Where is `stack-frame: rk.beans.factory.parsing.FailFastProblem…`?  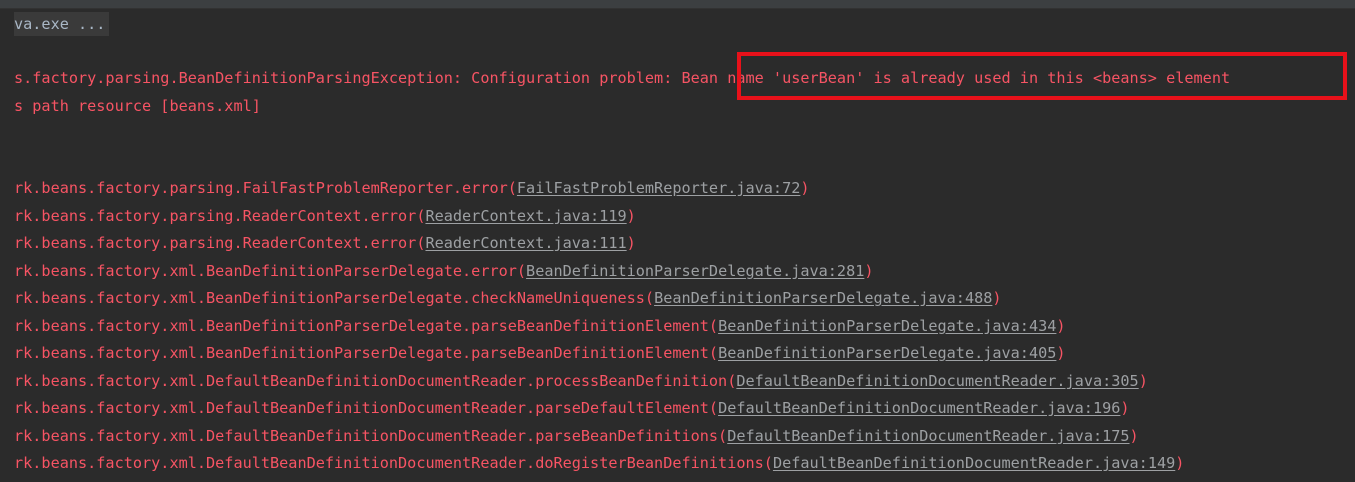
stack-frame: rk.beans.factory.parsing.FailFastProblem… is located at coordinates (412, 188).